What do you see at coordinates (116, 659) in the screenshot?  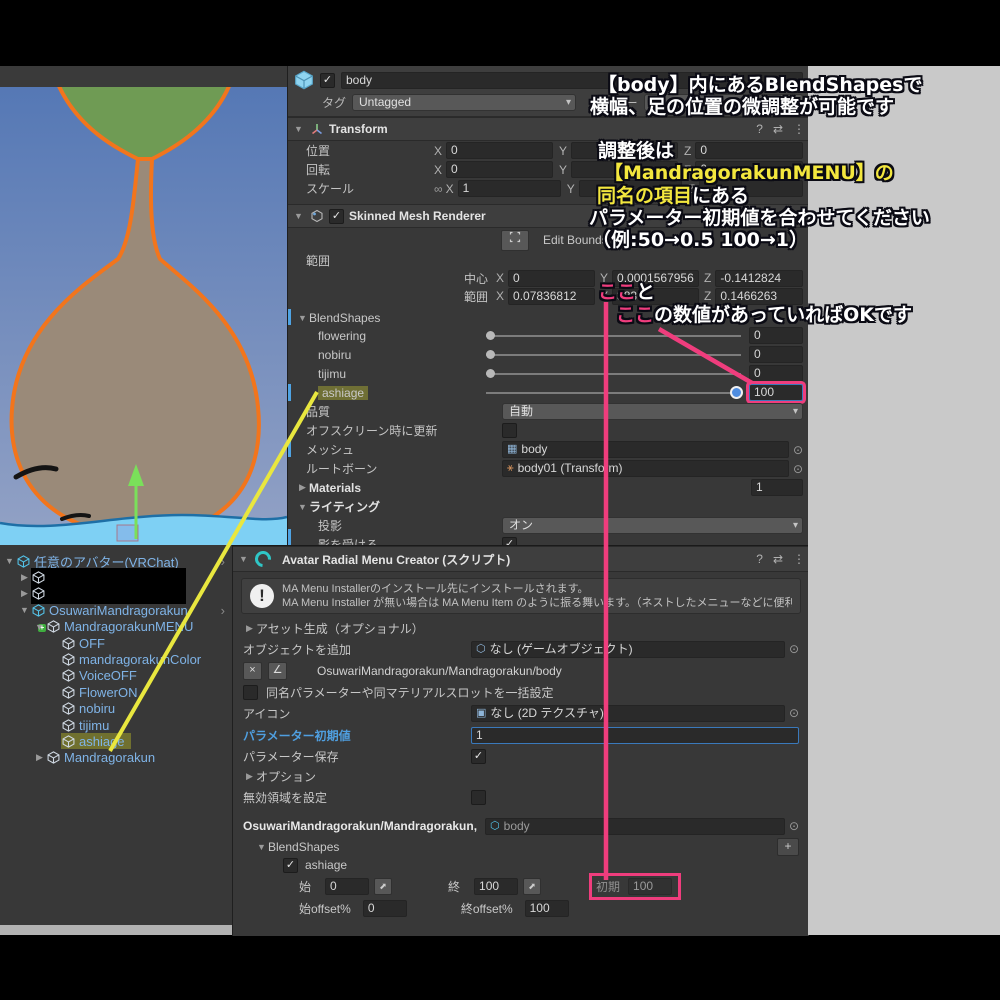 I see `hierarchy-item: + mandragorakunColor` at bounding box center [116, 659].